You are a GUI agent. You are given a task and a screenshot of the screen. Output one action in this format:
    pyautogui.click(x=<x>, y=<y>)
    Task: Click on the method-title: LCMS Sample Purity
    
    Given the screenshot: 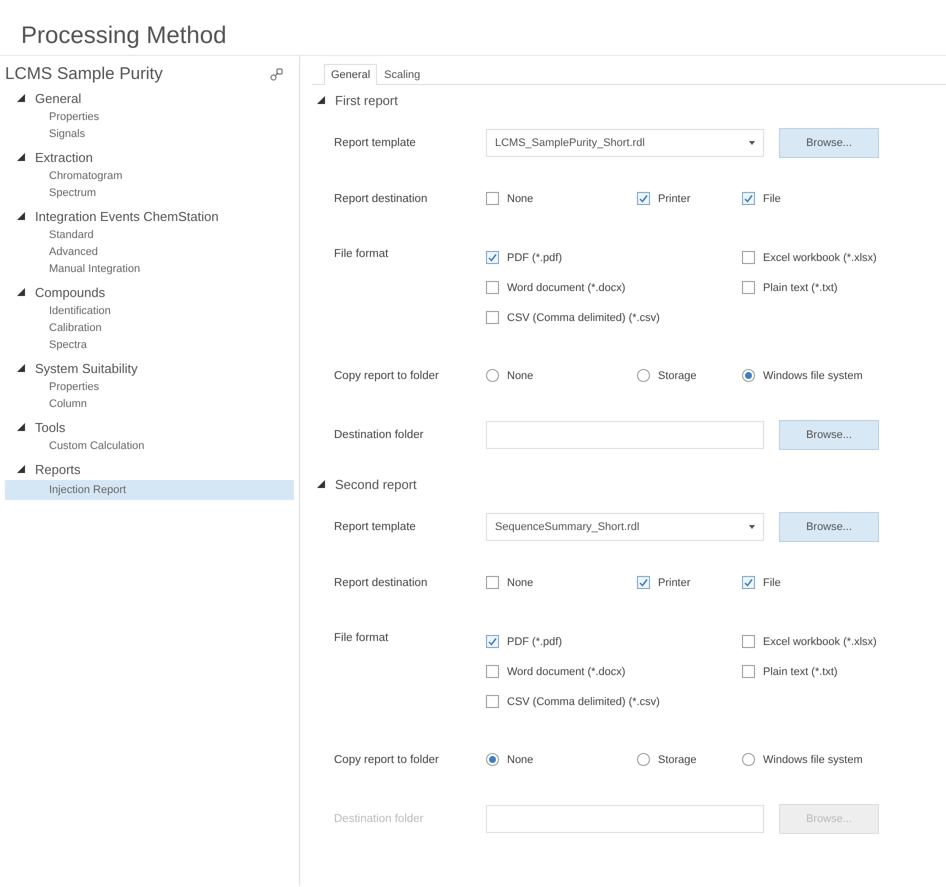 What is the action you would take?
    pyautogui.click(x=84, y=74)
    